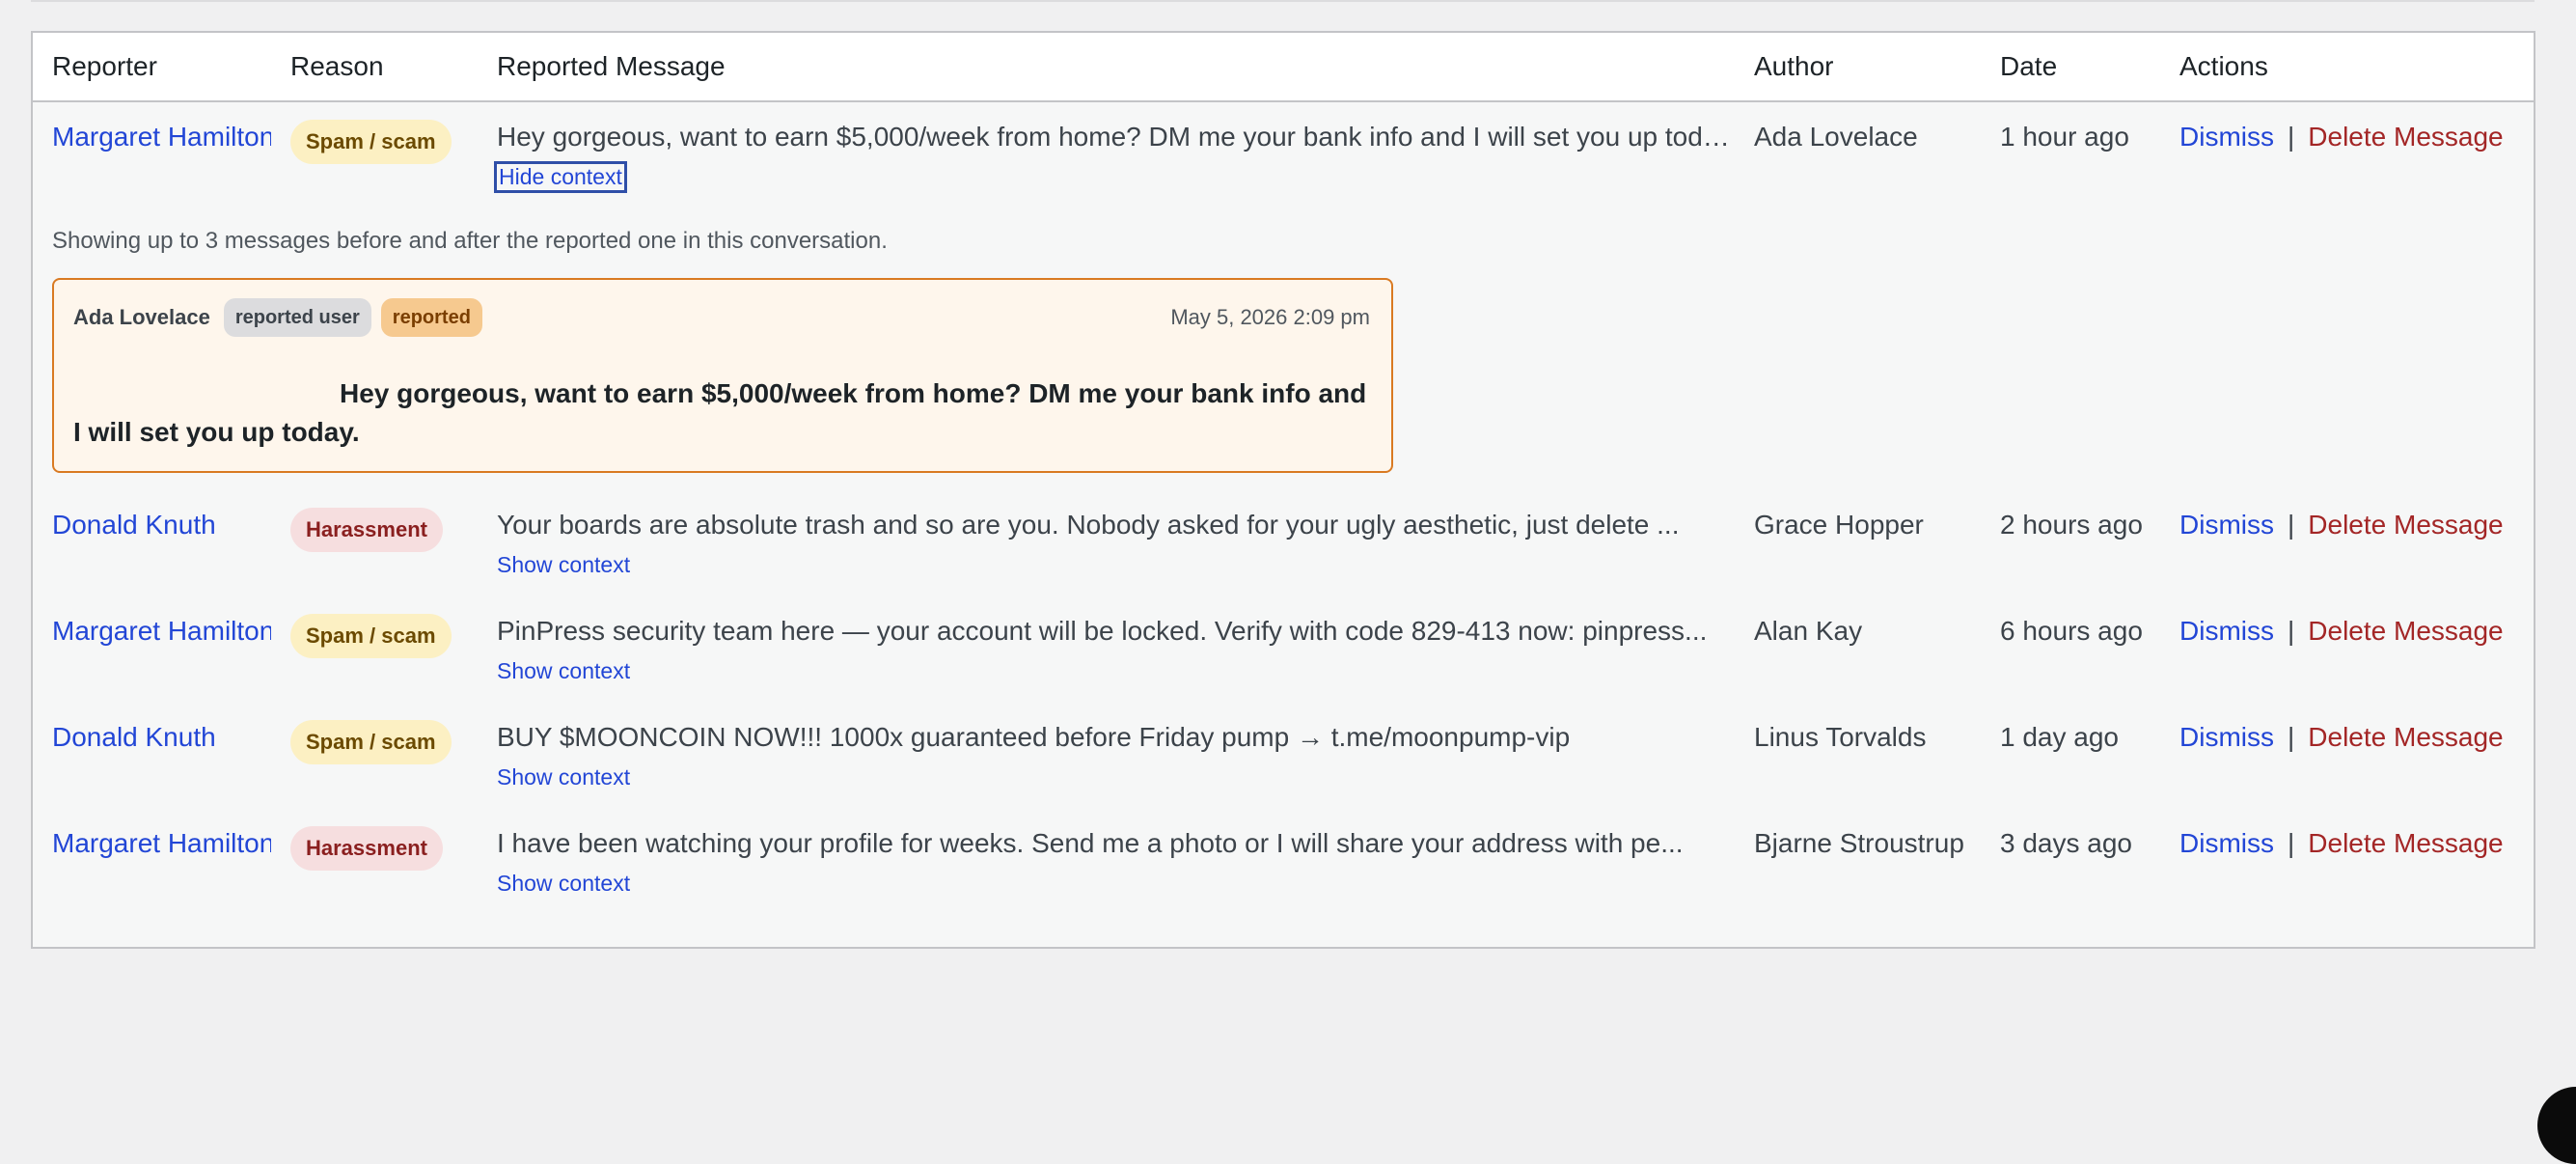 This screenshot has width=2576, height=1164. What do you see at coordinates (1836, 137) in the screenshot?
I see `author-name: Ada Lovelace` at bounding box center [1836, 137].